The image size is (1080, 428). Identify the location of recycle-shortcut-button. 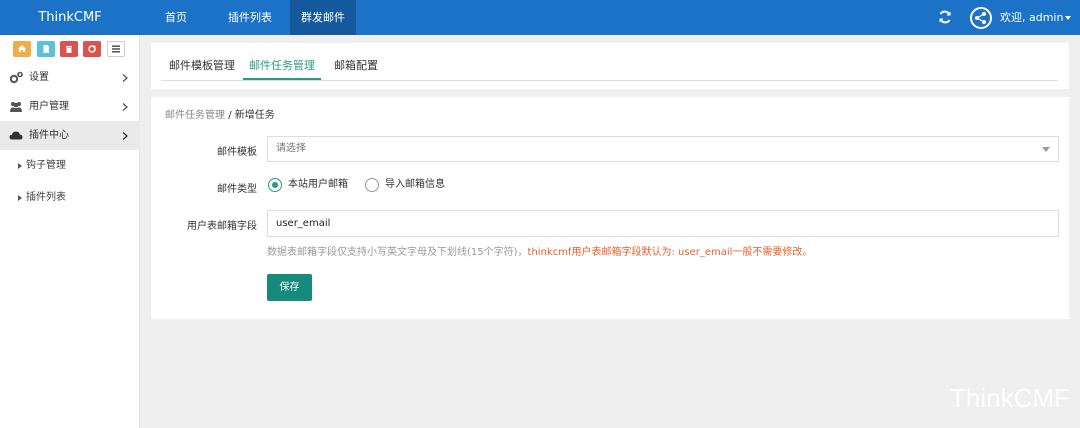
(92, 49).